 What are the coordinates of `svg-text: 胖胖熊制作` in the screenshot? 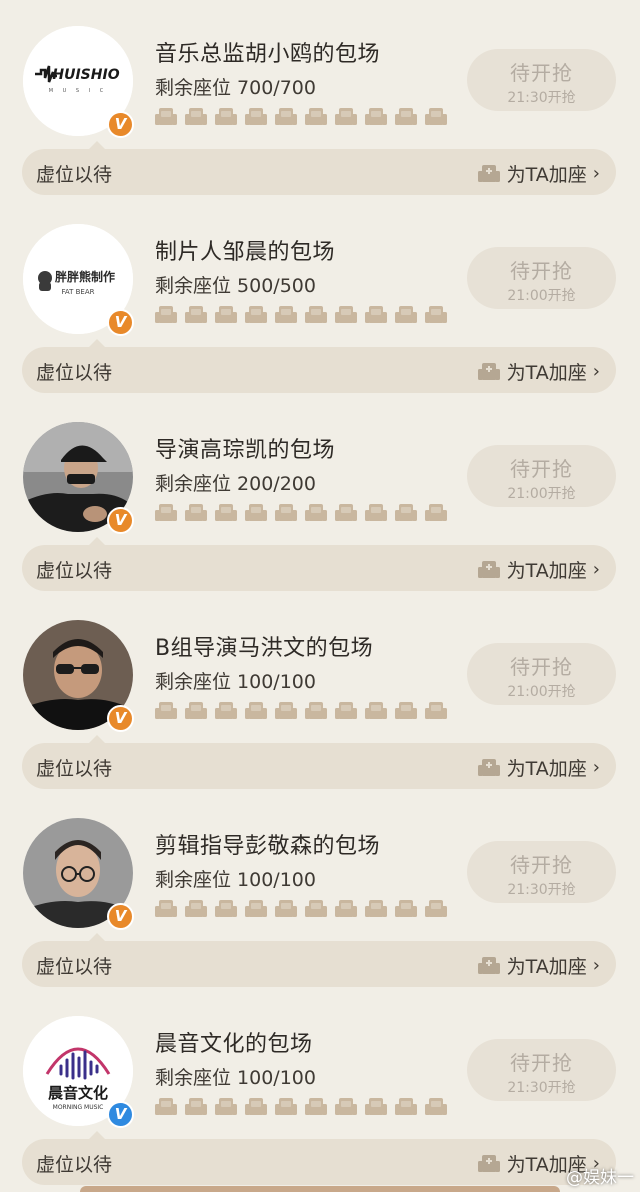 It's located at (84, 276).